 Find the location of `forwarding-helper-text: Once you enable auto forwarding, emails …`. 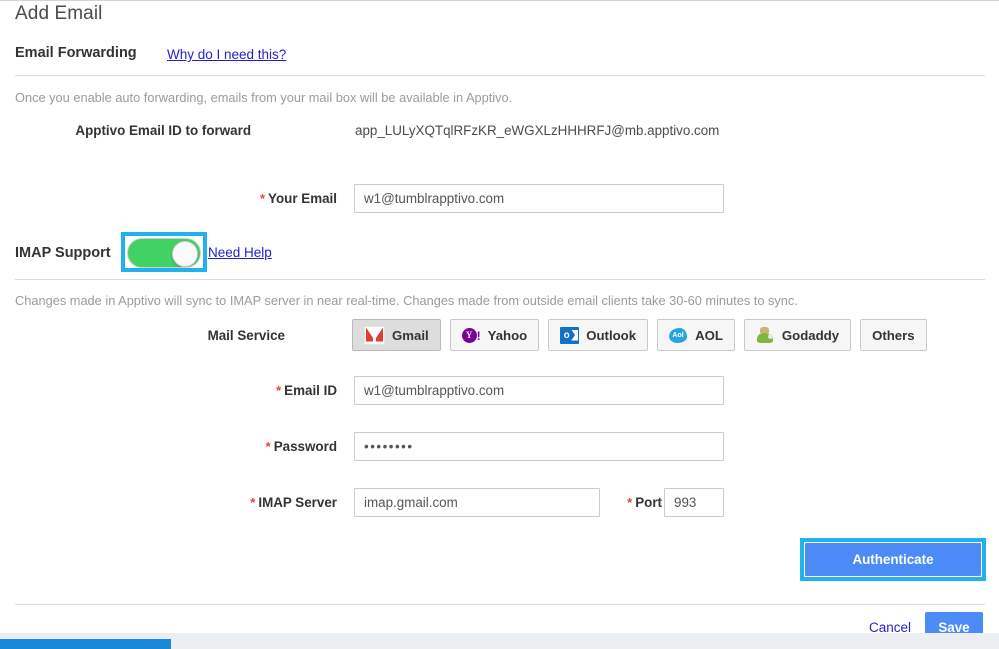

forwarding-helper-text: Once you enable auto forwarding, emails … is located at coordinates (264, 97).